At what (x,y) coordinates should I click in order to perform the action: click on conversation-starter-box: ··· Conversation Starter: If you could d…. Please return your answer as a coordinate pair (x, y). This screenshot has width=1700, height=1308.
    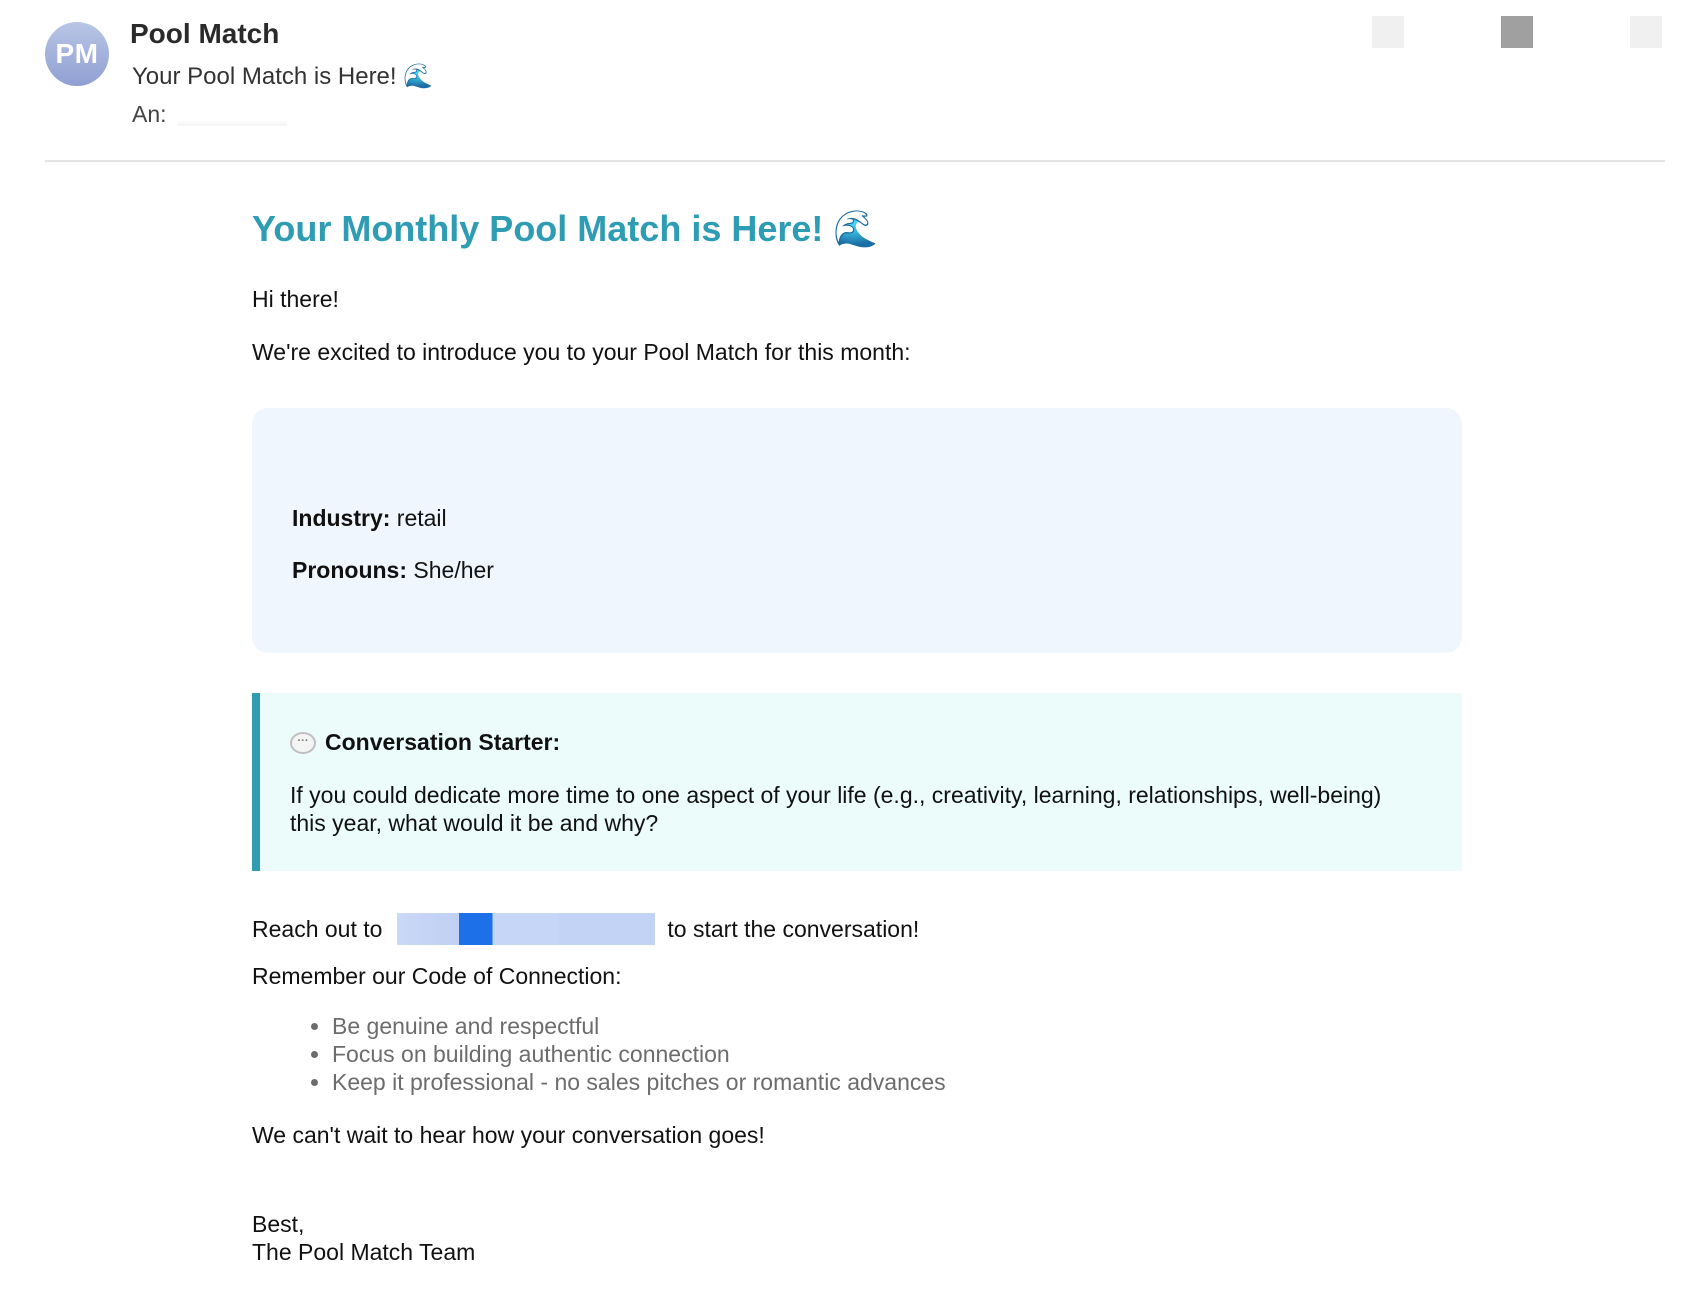
    Looking at the image, I should click on (857, 782).